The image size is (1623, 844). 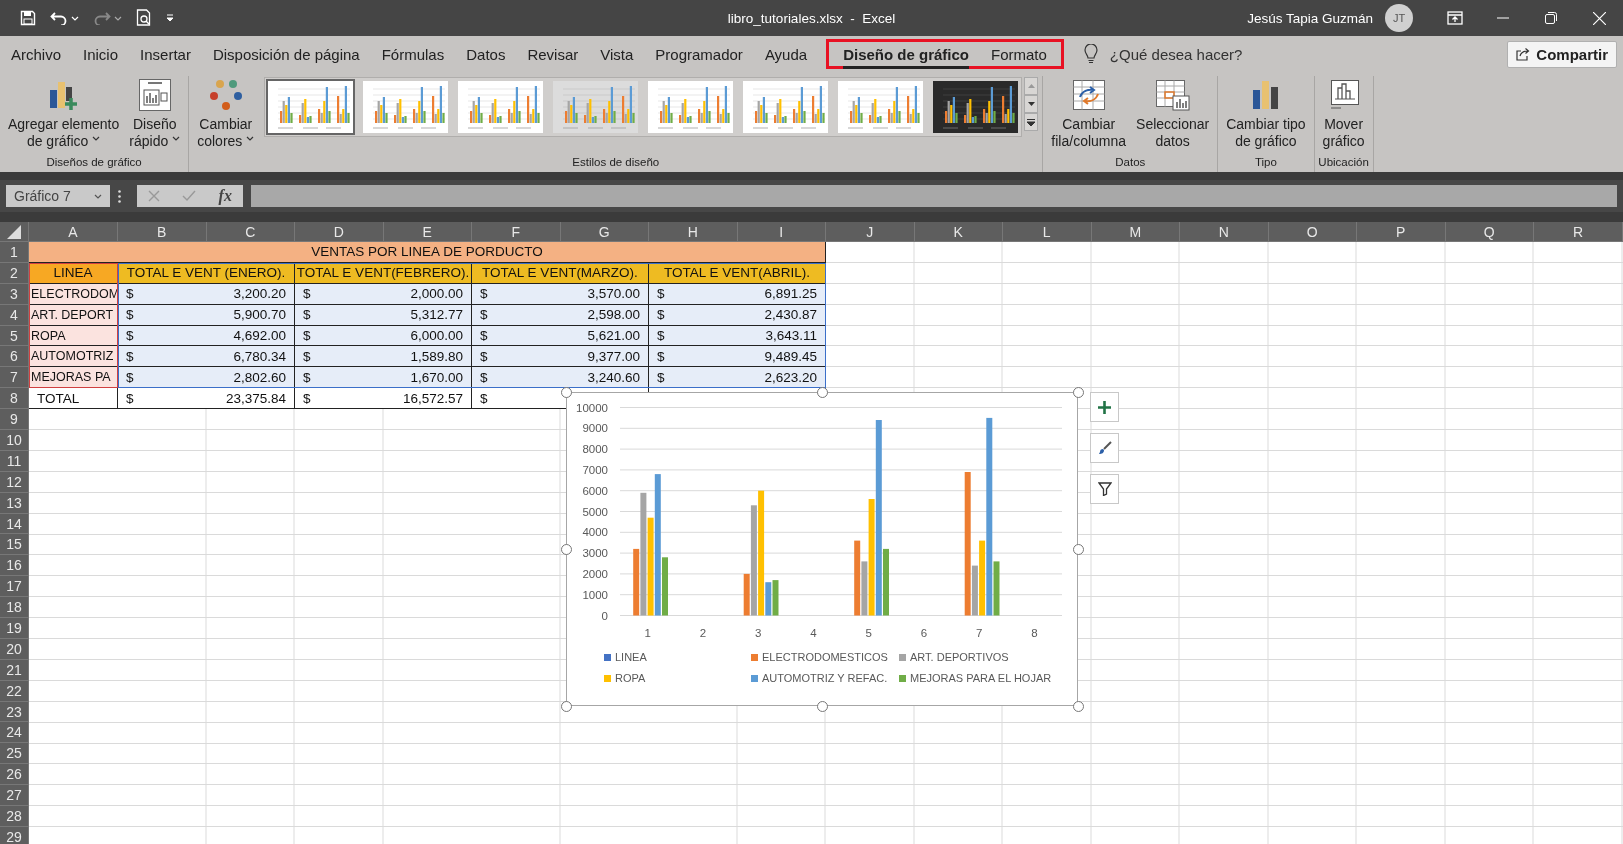 I want to click on row-header: 19, so click(x=14, y=628).